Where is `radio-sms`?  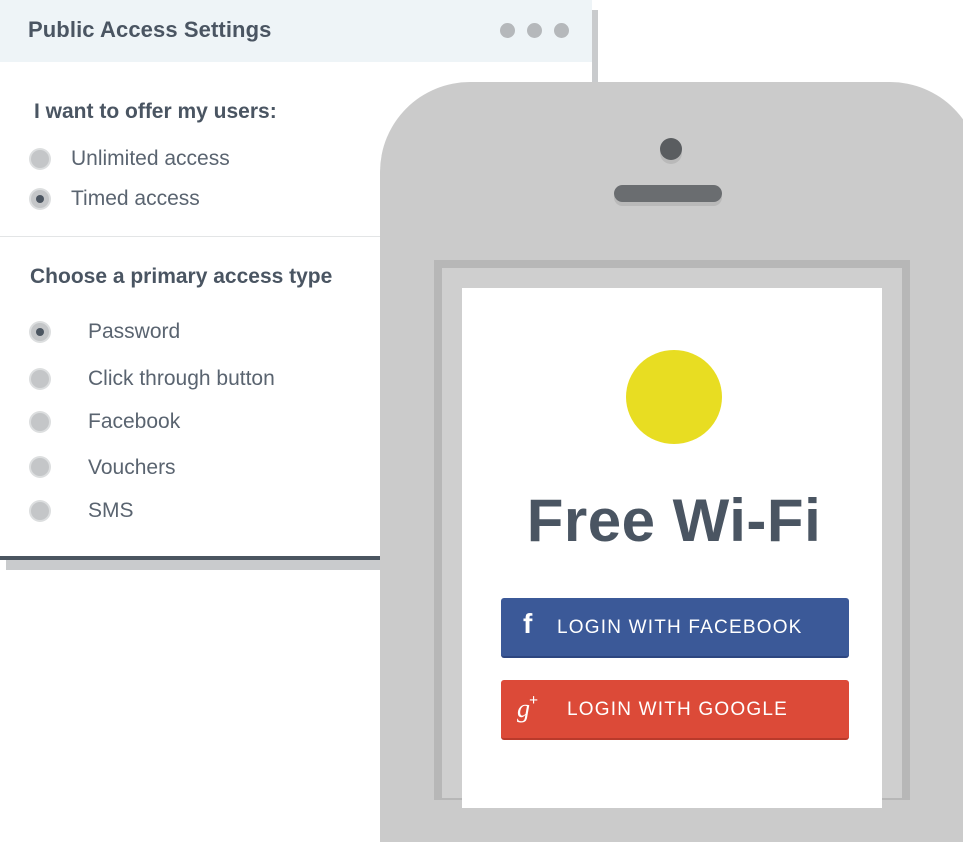
radio-sms is located at coordinates (40, 511).